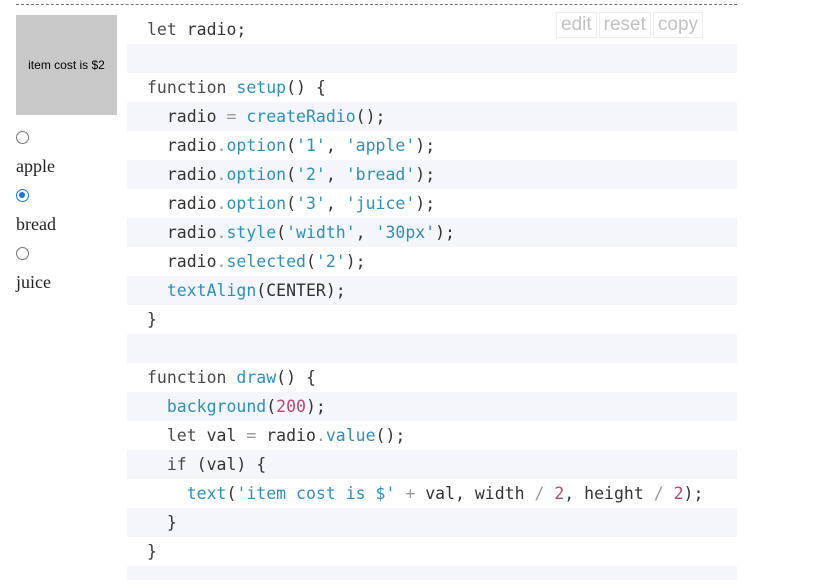 This screenshot has width=836, height=588. Describe the element at coordinates (256, 261) in the screenshot. I see `code-line: radio.selected('2');` at that location.